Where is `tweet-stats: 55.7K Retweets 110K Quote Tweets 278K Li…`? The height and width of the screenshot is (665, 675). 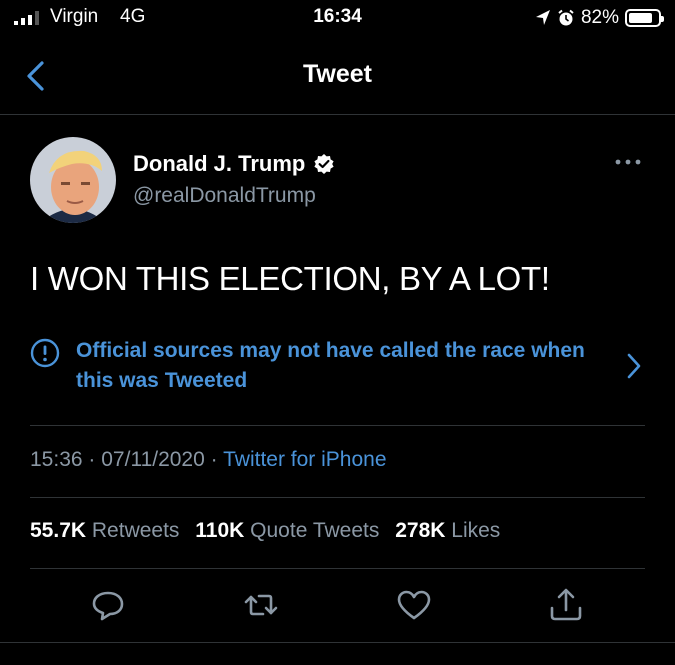
tweet-stats: 55.7K Retweets 110K Quote Tweets 278K Li… is located at coordinates (270, 531).